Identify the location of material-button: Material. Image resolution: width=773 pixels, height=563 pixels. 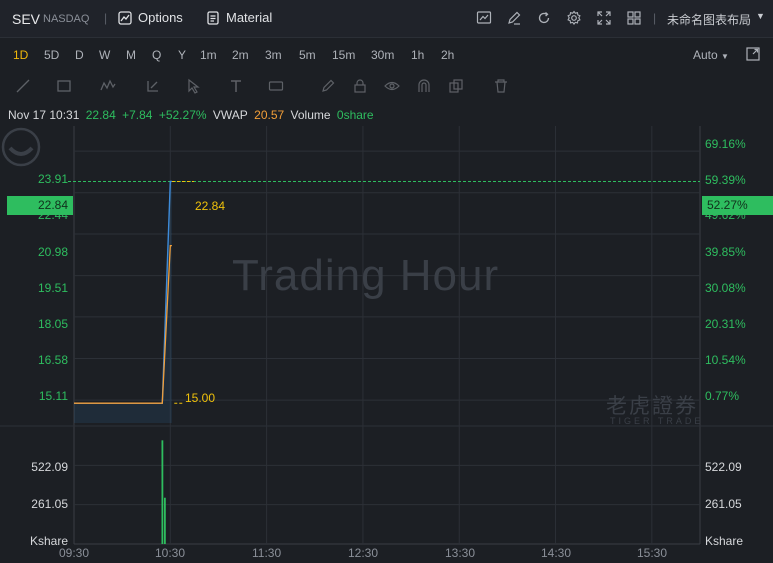
(239, 17).